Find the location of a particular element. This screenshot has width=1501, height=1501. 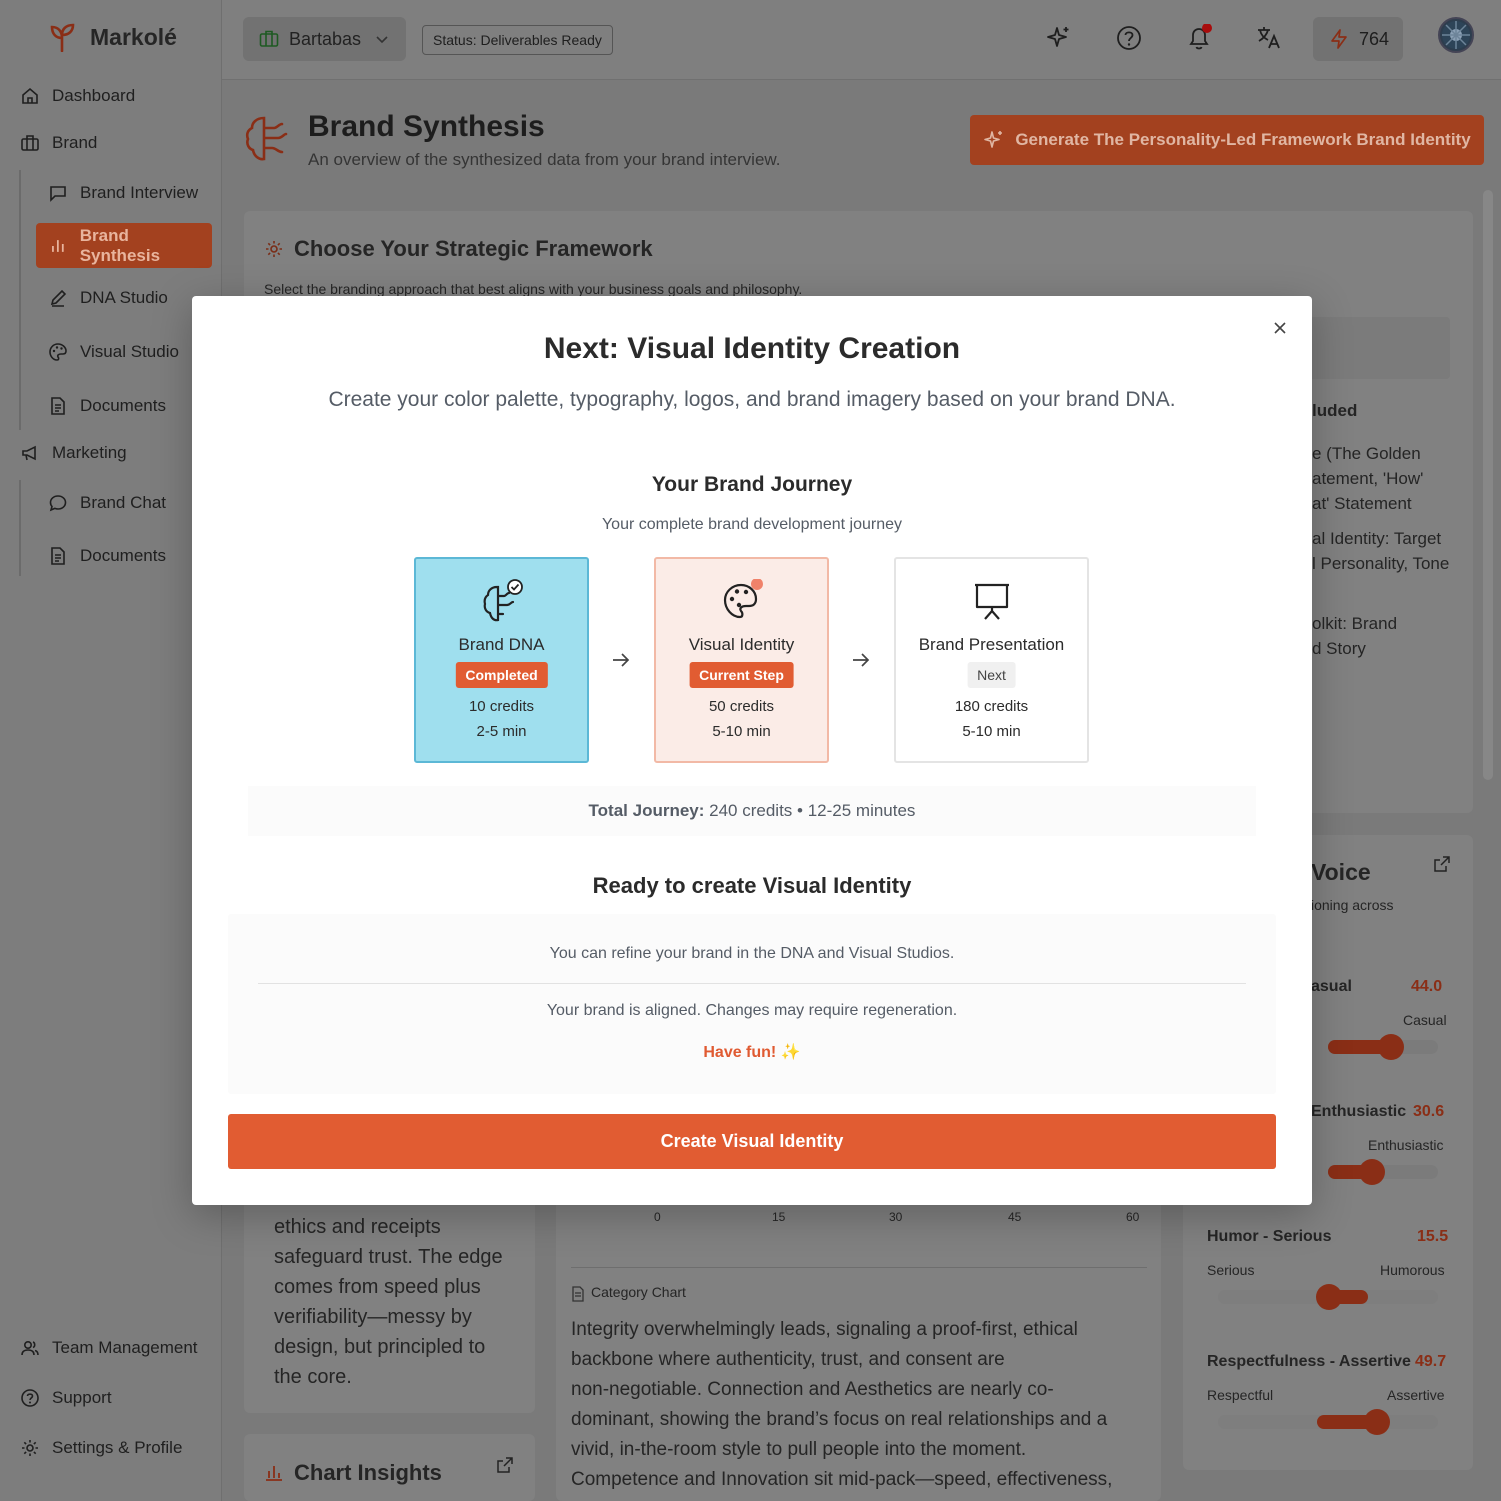

divider is located at coordinates (752, 983).